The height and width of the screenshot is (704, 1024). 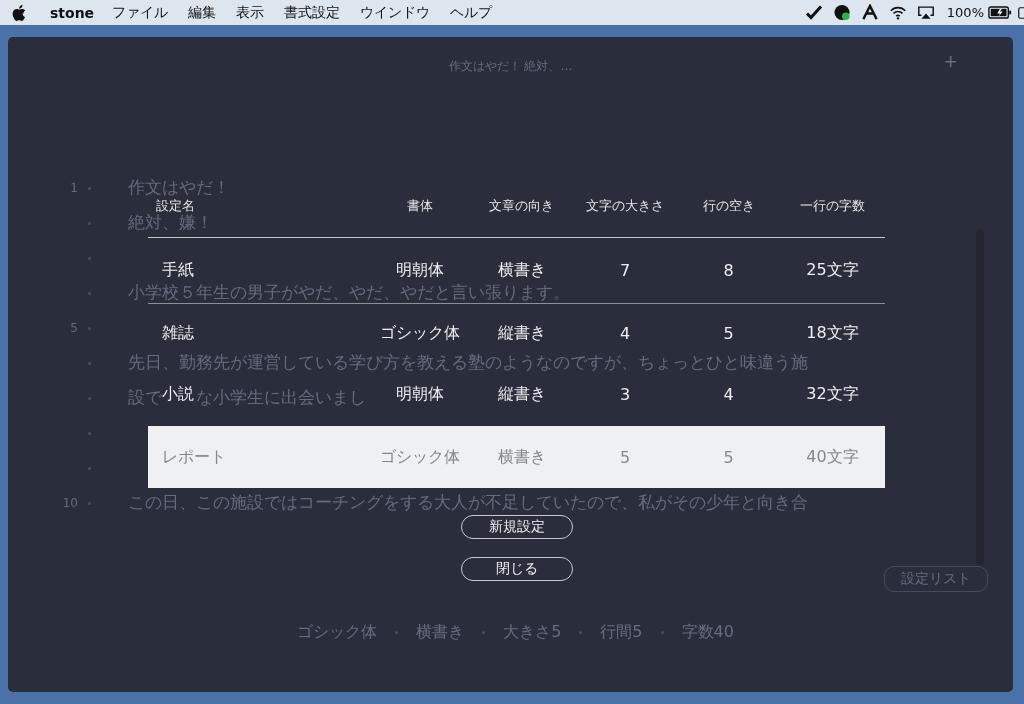 What do you see at coordinates (281, 397) in the screenshot?
I see `document-text: な小学生に出会いまし` at bounding box center [281, 397].